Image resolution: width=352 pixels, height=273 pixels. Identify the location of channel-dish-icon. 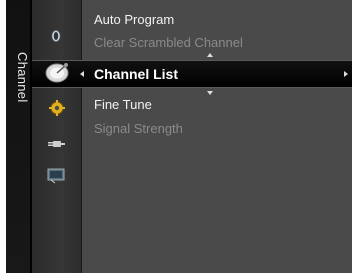
(58, 75).